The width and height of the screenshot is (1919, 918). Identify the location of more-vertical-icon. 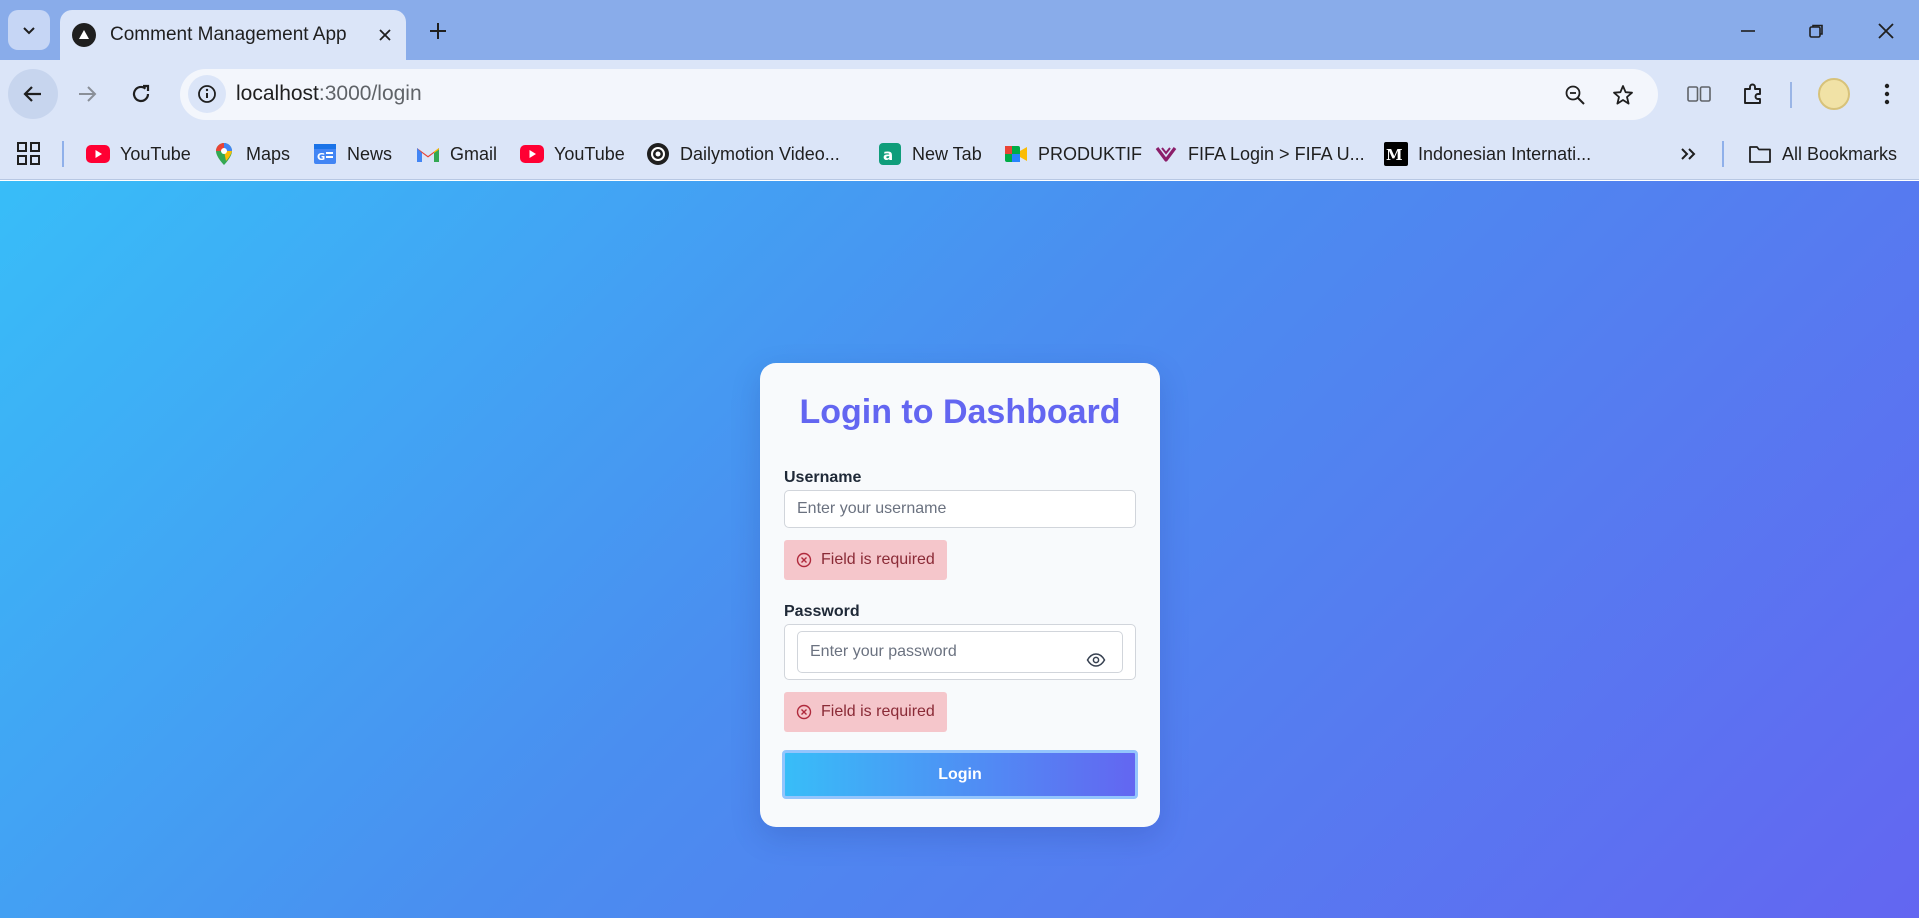
(1887, 94).